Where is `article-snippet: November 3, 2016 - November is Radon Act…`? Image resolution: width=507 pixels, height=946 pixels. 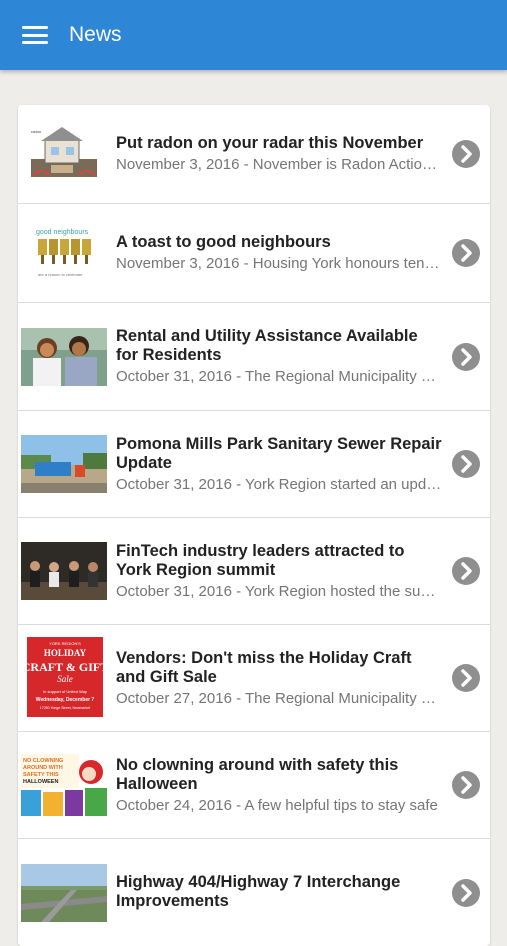 article-snippet: November 3, 2016 - November is Radon Act… is located at coordinates (280, 164).